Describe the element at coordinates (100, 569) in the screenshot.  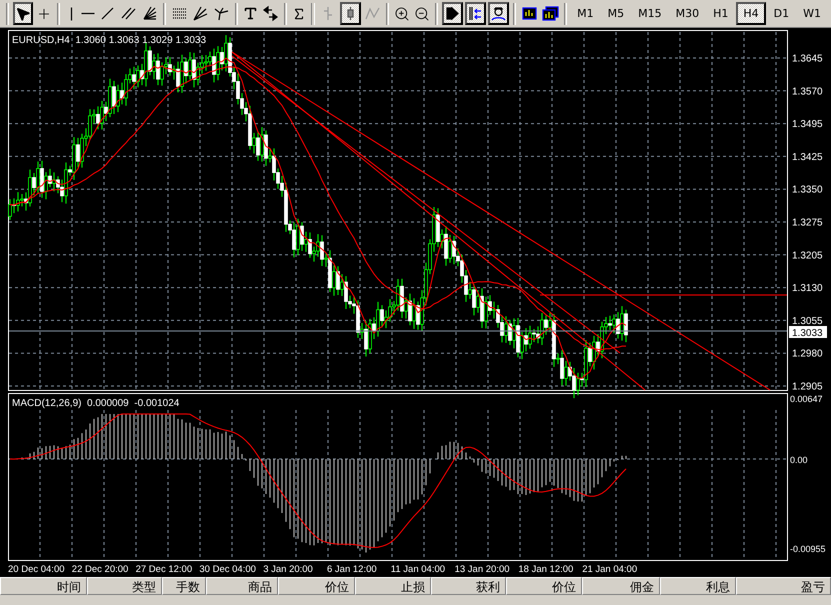
I see `time-label: 22 Dec 20:00` at that location.